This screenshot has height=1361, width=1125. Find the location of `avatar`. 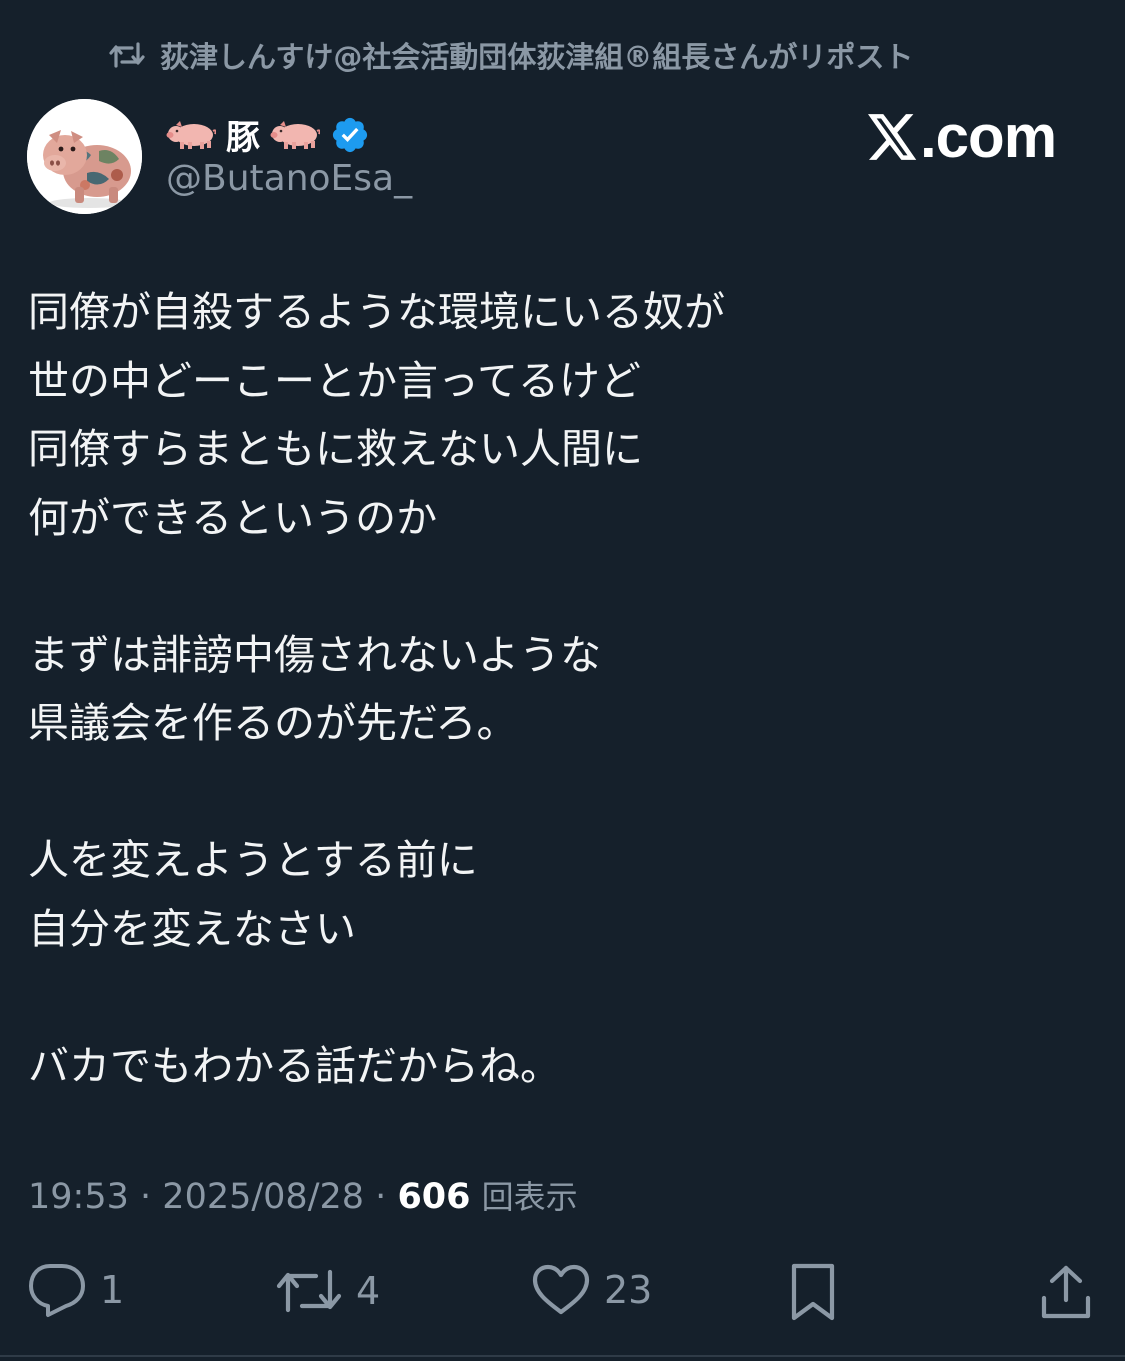

avatar is located at coordinates (84, 156).